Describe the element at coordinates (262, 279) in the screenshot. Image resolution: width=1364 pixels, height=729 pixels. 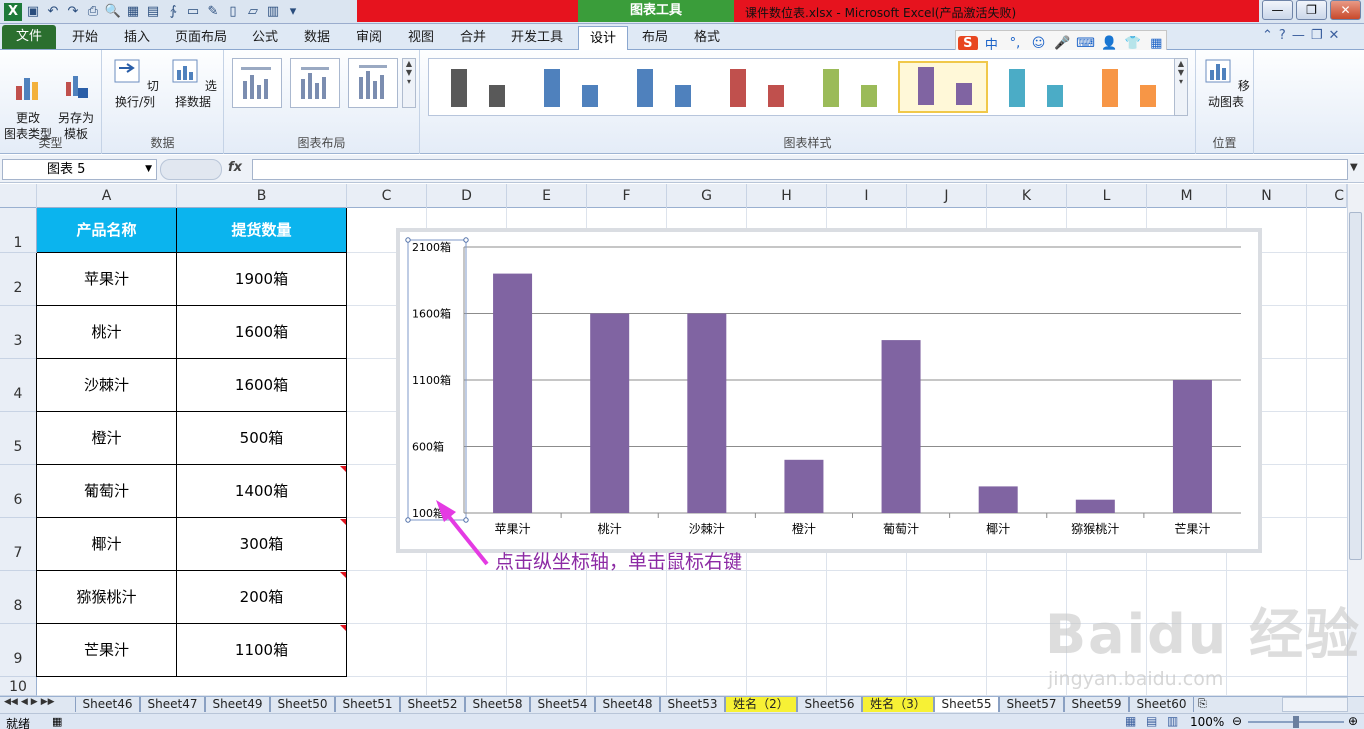
I see `table-cell-quantity: 1900箱` at that location.